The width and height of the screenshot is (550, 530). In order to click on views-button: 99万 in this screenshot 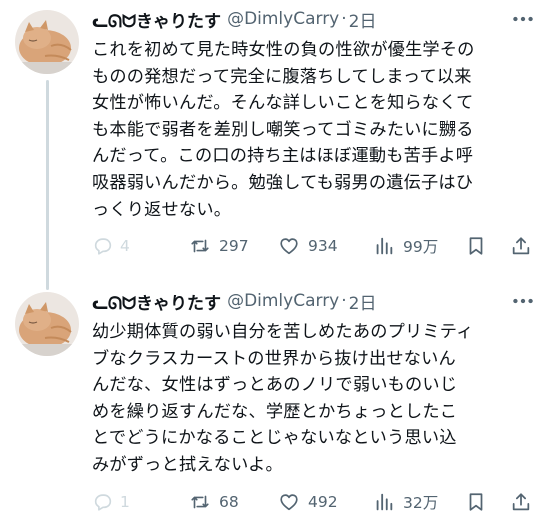, I will do `click(405, 246)`.